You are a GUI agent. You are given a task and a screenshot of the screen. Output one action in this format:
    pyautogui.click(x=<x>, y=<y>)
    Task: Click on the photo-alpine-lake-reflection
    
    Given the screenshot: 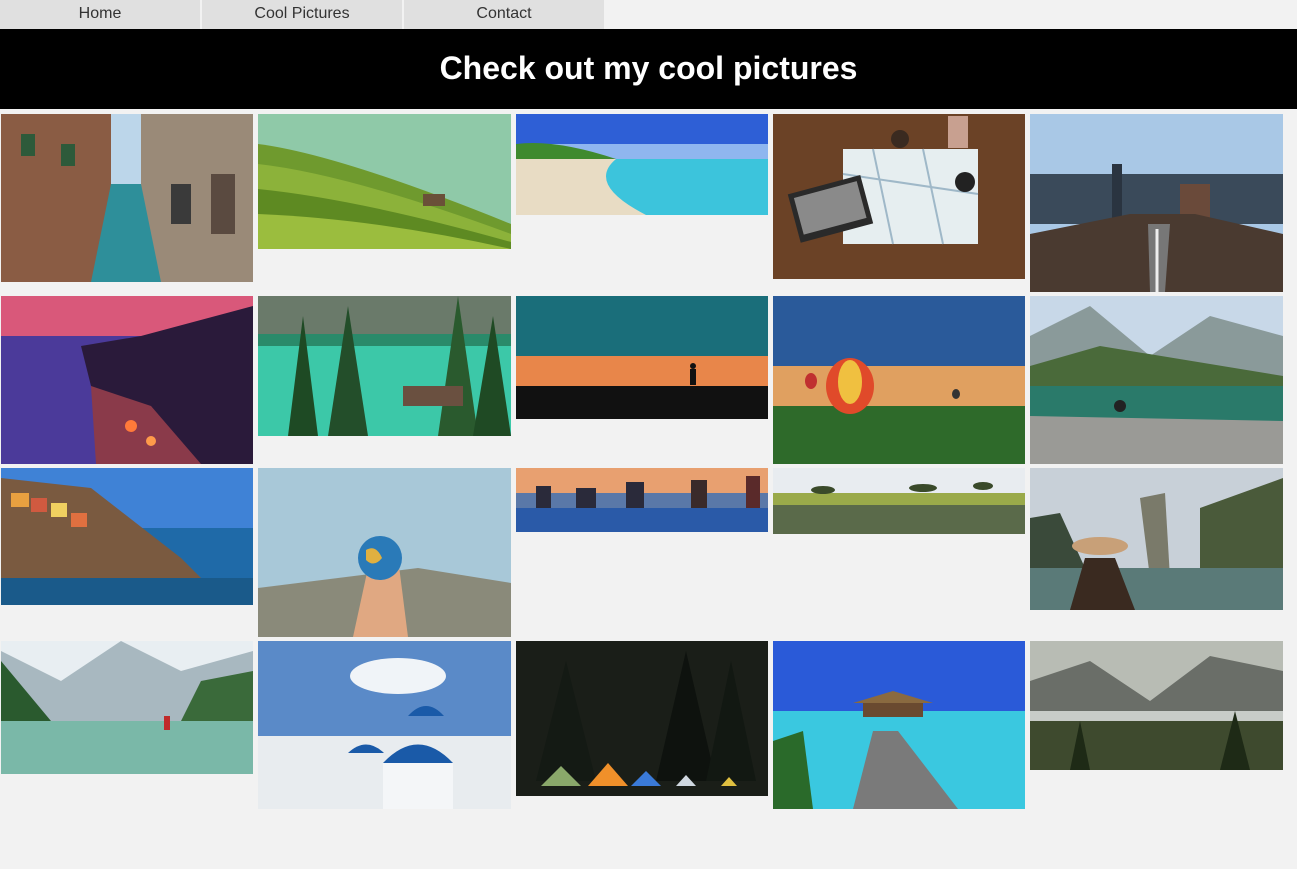 What is the action you would take?
    pyautogui.click(x=127, y=707)
    